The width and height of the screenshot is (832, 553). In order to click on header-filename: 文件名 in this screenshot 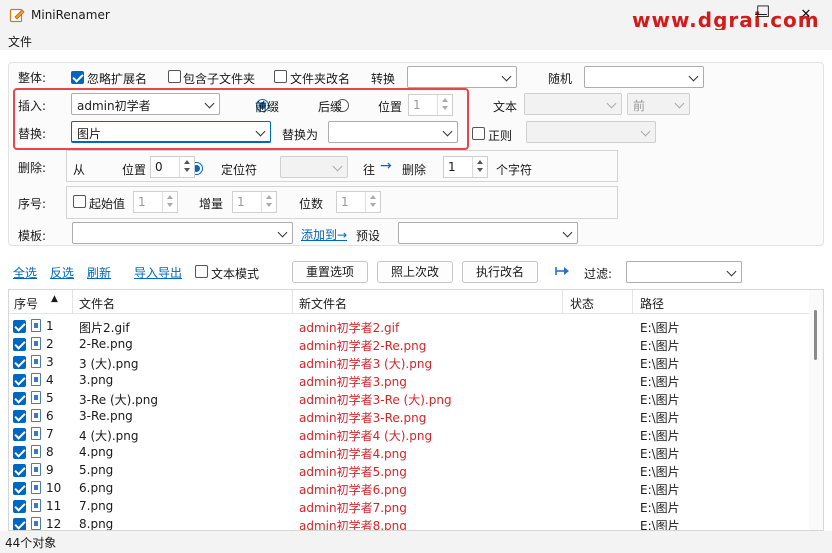, I will do `click(97, 303)`.